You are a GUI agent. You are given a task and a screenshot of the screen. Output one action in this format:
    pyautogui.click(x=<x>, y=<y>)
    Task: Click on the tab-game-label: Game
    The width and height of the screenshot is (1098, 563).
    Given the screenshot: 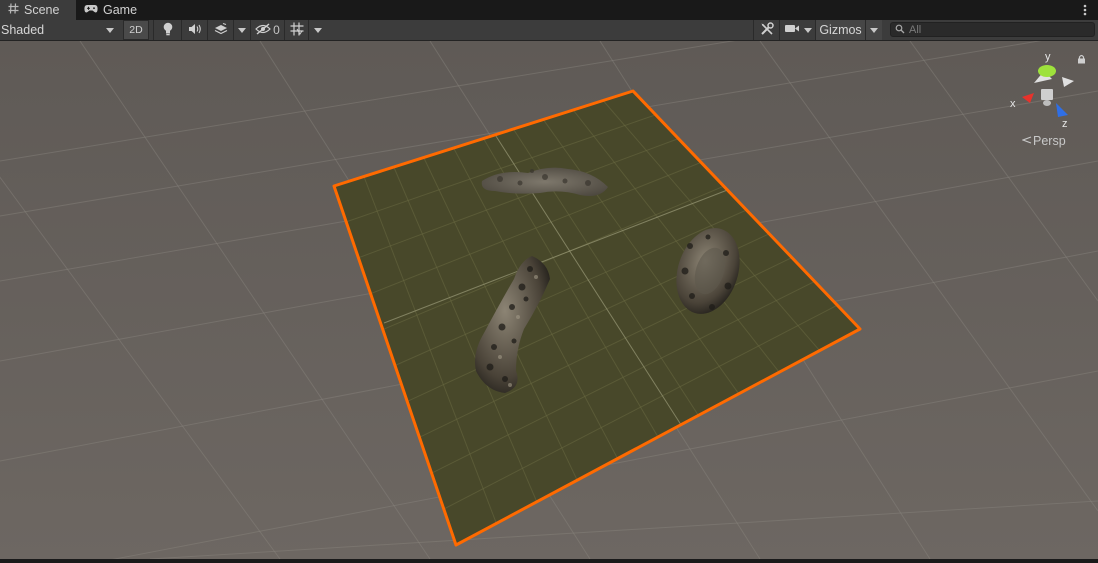 What is the action you would take?
    pyautogui.click(x=120, y=10)
    